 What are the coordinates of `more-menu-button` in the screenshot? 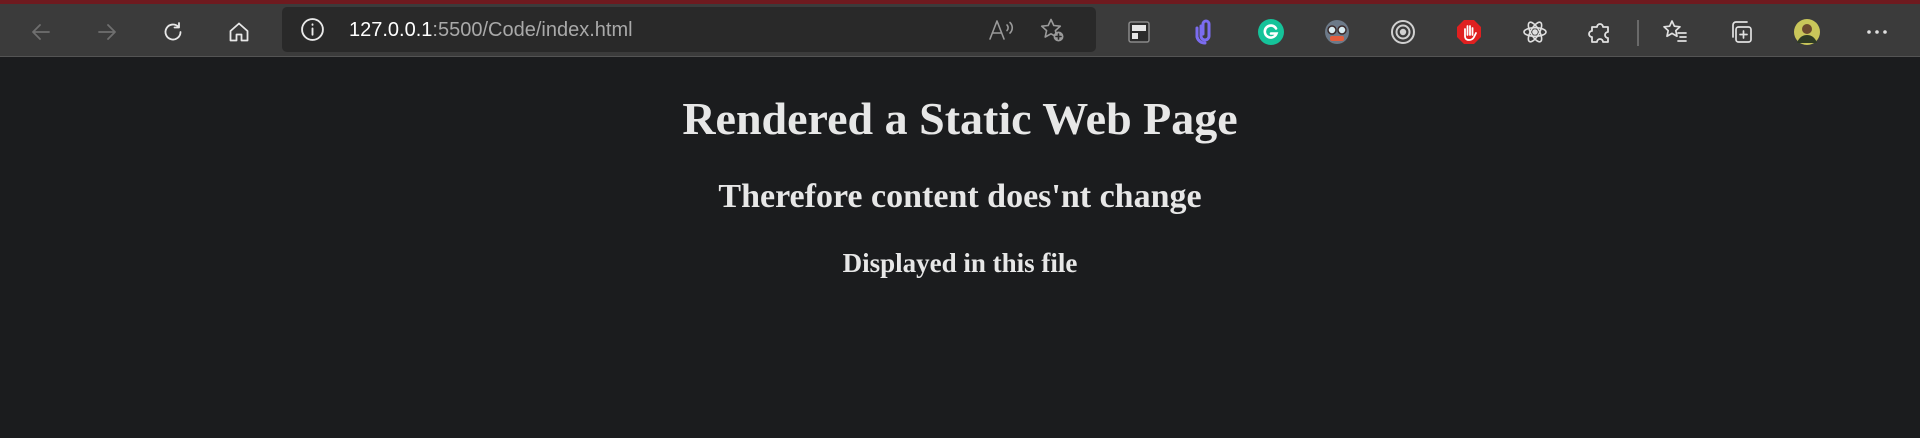 It's located at (1877, 32).